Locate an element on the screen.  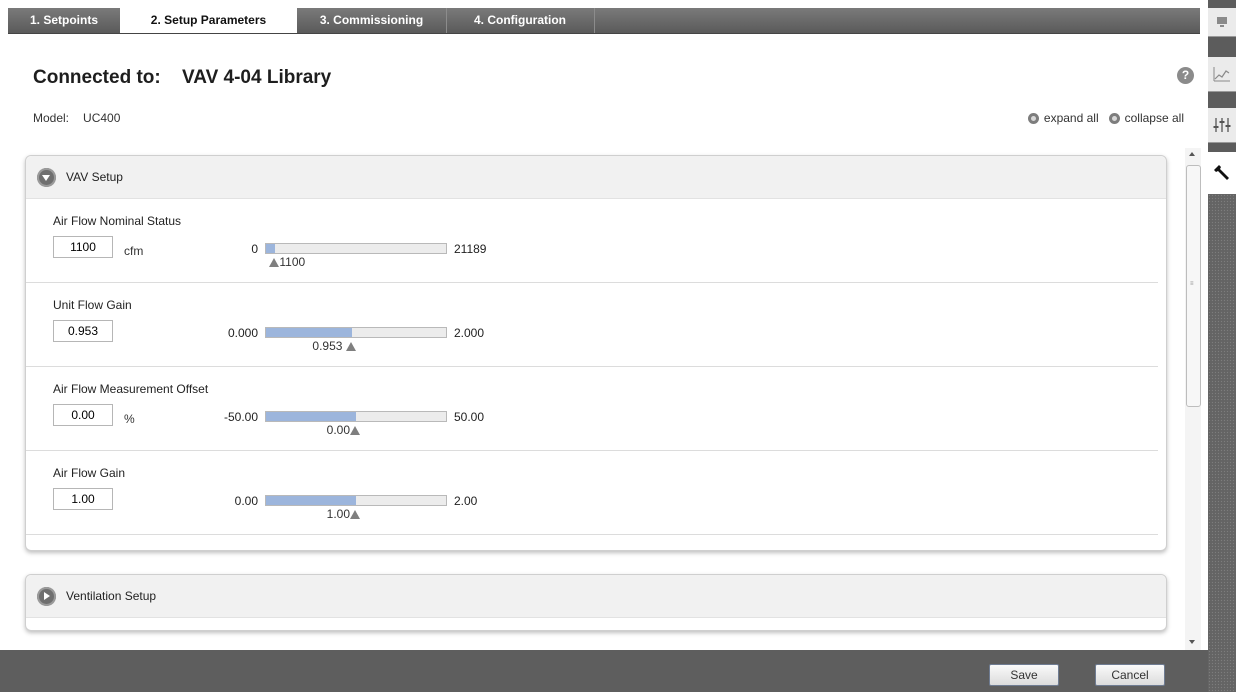
setup-wrench-button is located at coordinates (1222, 173).